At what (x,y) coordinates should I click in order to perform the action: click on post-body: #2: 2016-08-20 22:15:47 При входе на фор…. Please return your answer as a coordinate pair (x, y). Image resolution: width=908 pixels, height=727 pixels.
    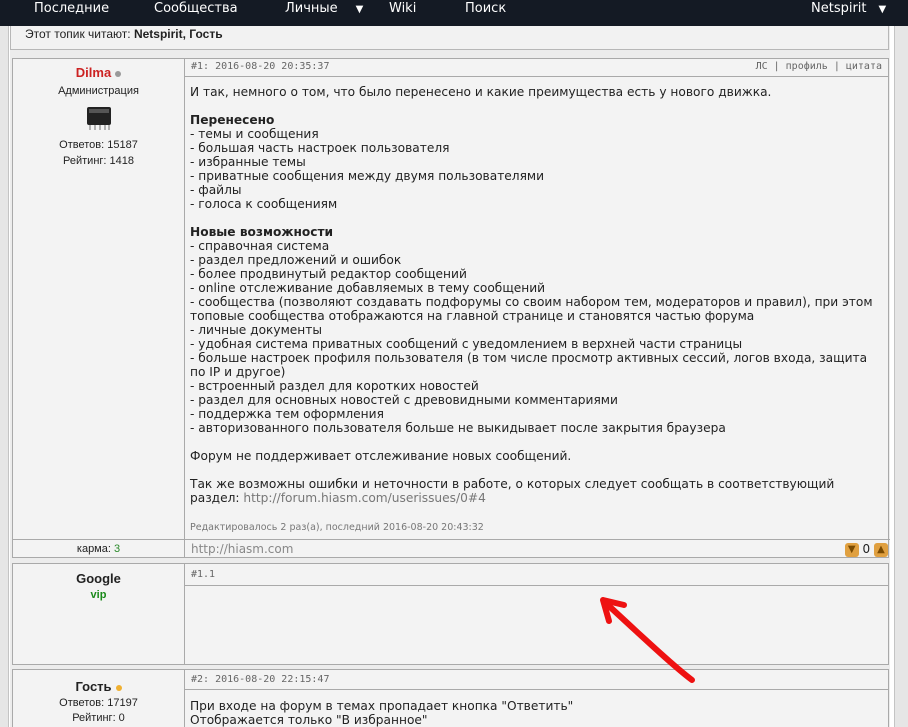
    Looking at the image, I should click on (536, 698).